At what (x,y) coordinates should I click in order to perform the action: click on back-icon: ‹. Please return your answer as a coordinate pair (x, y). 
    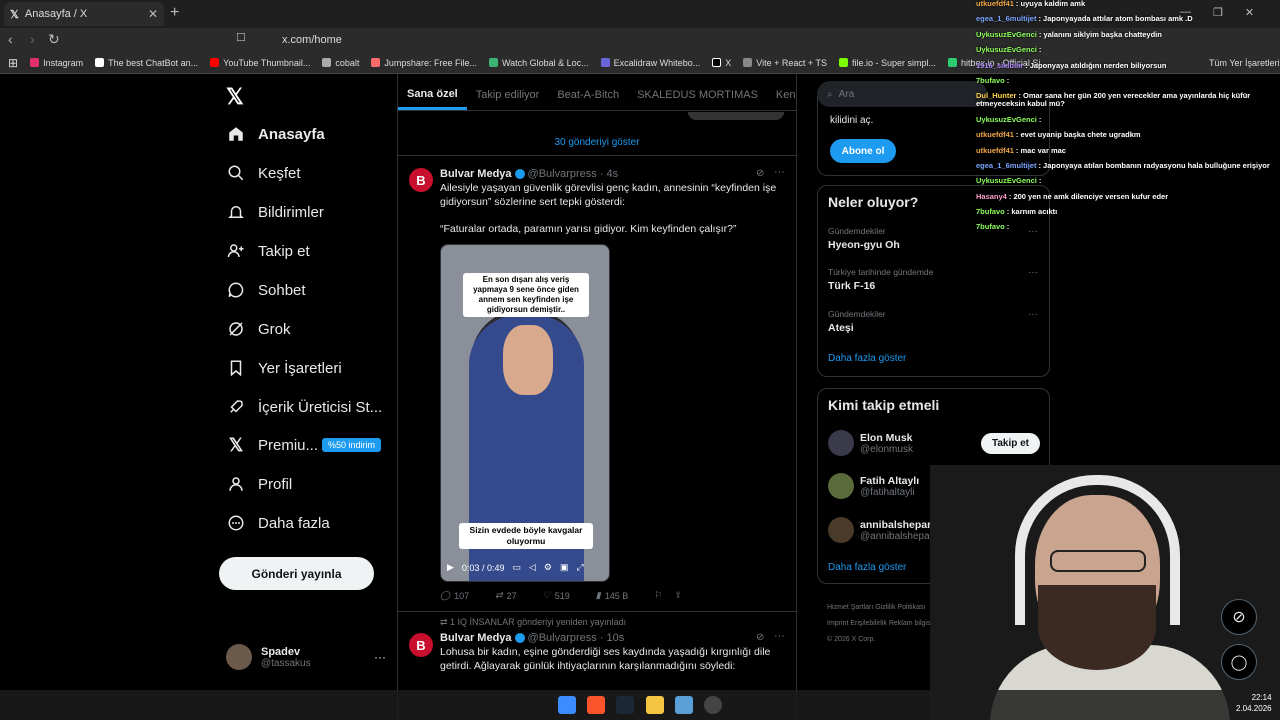
    Looking at the image, I should click on (10, 39).